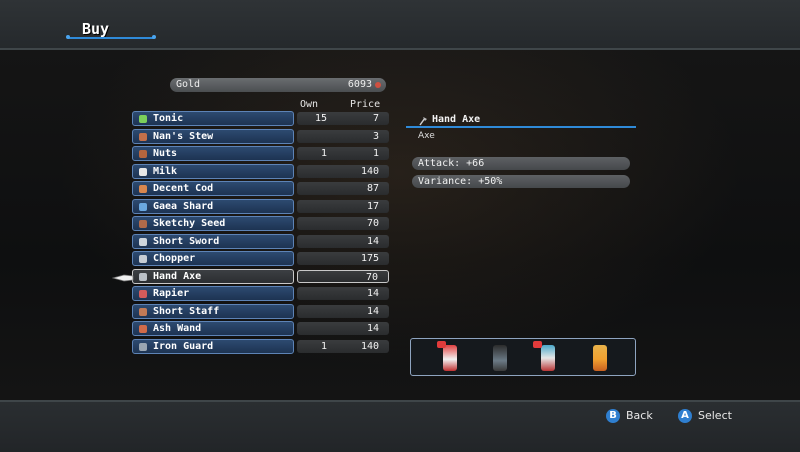  Describe the element at coordinates (183, 206) in the screenshot. I see `item-name: Gaea Shard` at that location.